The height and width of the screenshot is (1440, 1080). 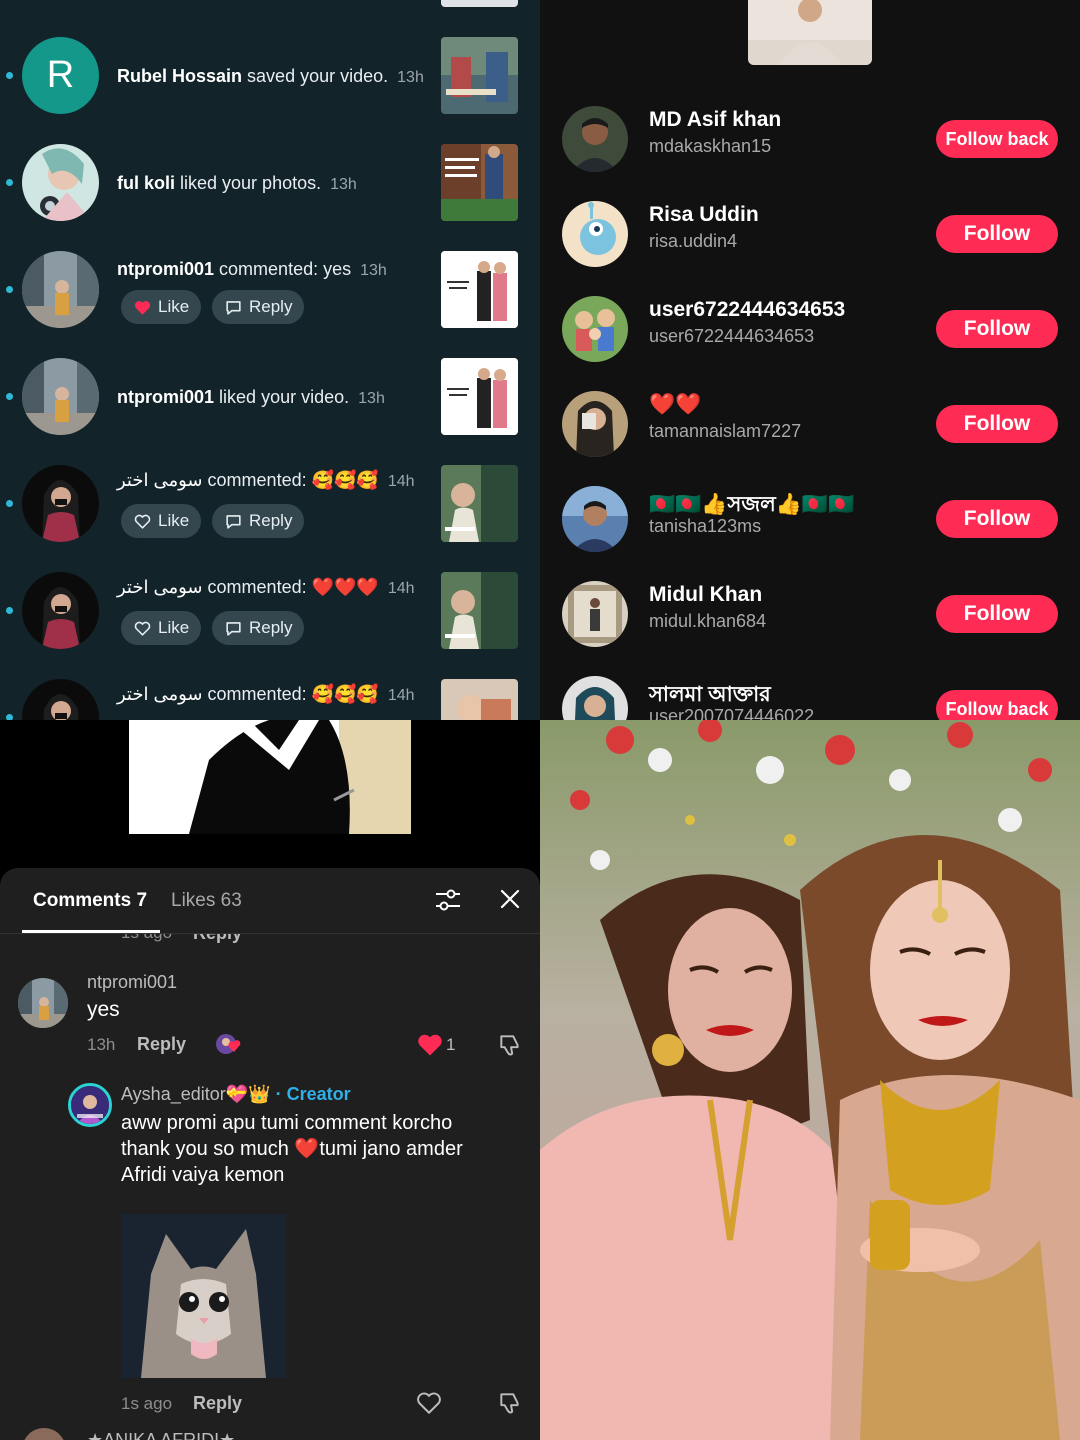 What do you see at coordinates (270, 777) in the screenshot?
I see `video-preview` at bounding box center [270, 777].